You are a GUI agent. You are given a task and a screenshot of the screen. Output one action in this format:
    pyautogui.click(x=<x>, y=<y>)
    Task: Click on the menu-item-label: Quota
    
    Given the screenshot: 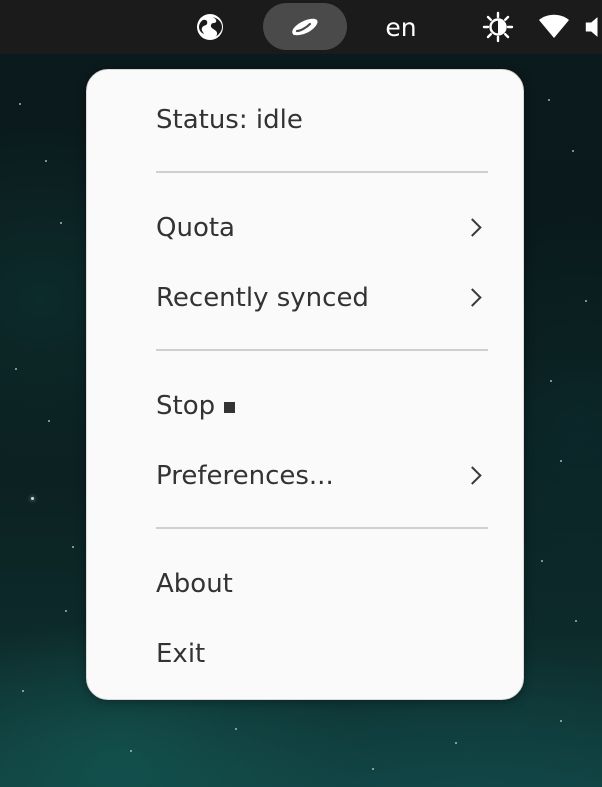 What is the action you would take?
    pyautogui.click(x=195, y=228)
    